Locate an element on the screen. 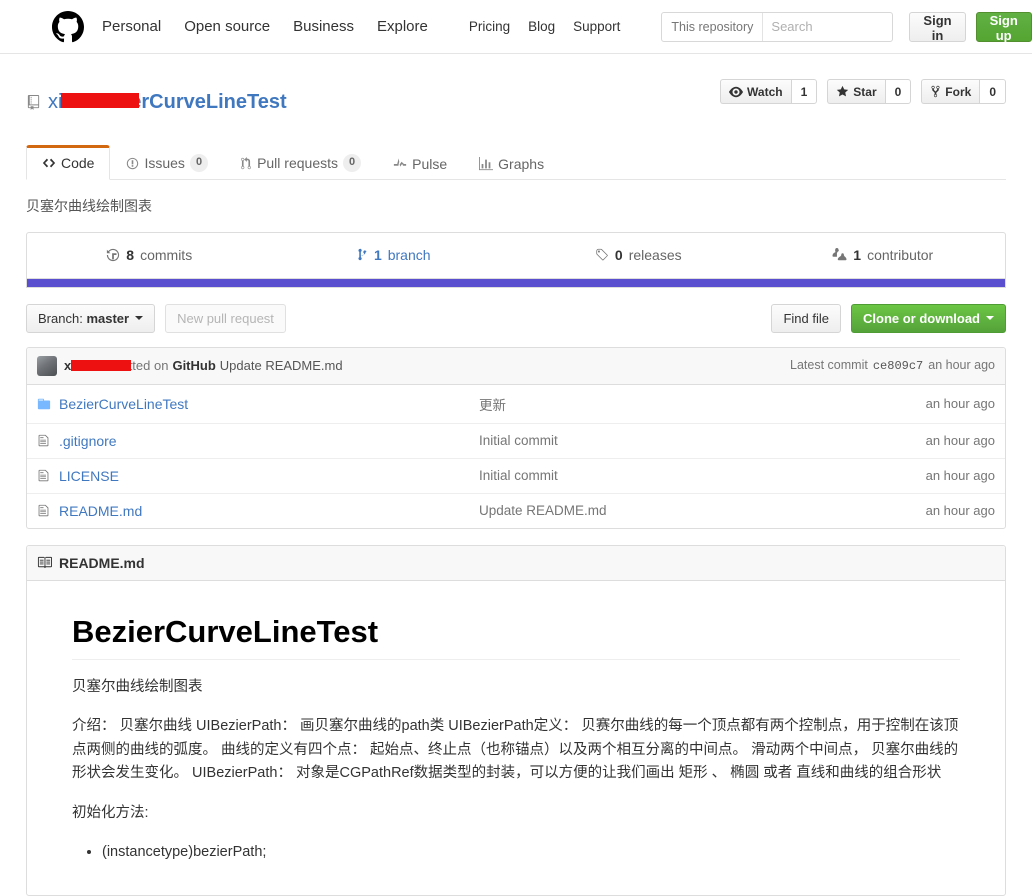 This screenshot has width=1032, height=896. nav-open-source: Open source is located at coordinates (227, 26).